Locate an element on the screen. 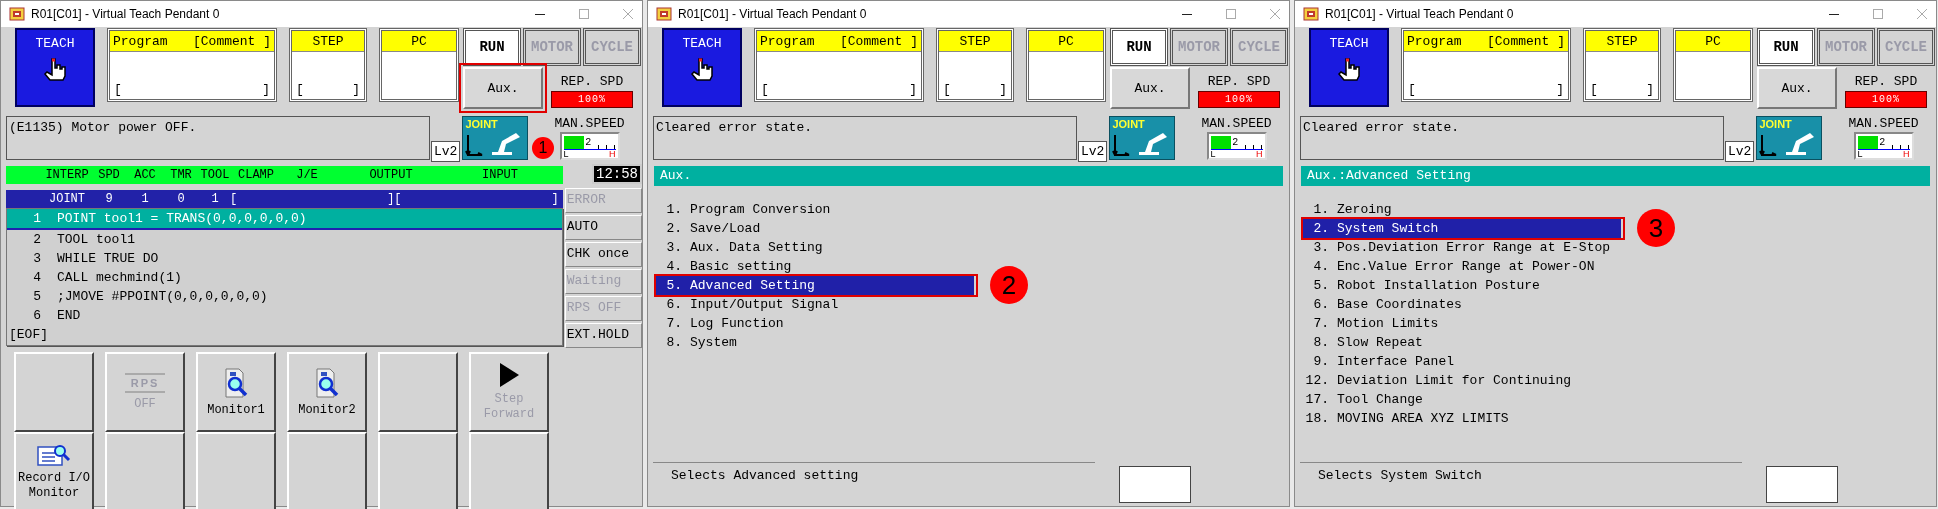 The height and width of the screenshot is (509, 1938). menu-item: 12. Deviation Limit for Continuing is located at coordinates (1462, 380).